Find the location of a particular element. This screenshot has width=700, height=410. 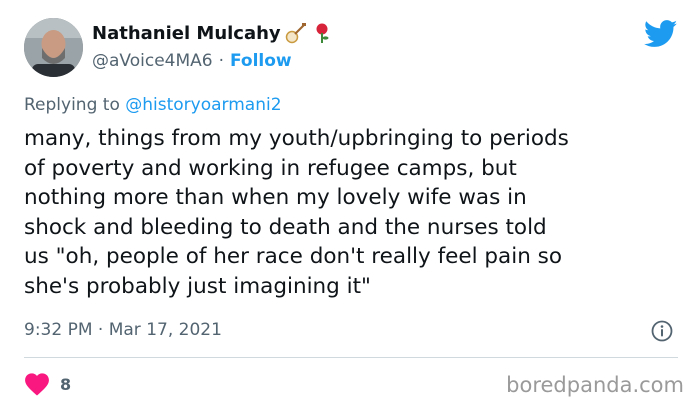

avatar is located at coordinates (53, 47).